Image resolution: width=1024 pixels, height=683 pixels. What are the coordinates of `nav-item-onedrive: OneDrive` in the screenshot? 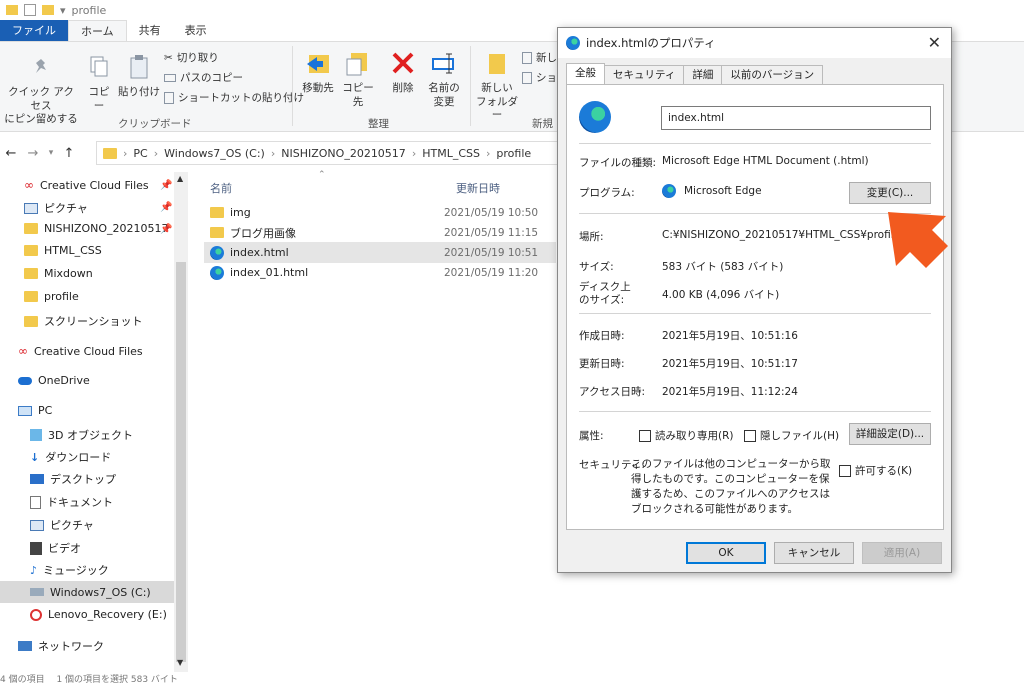 It's located at (54, 380).